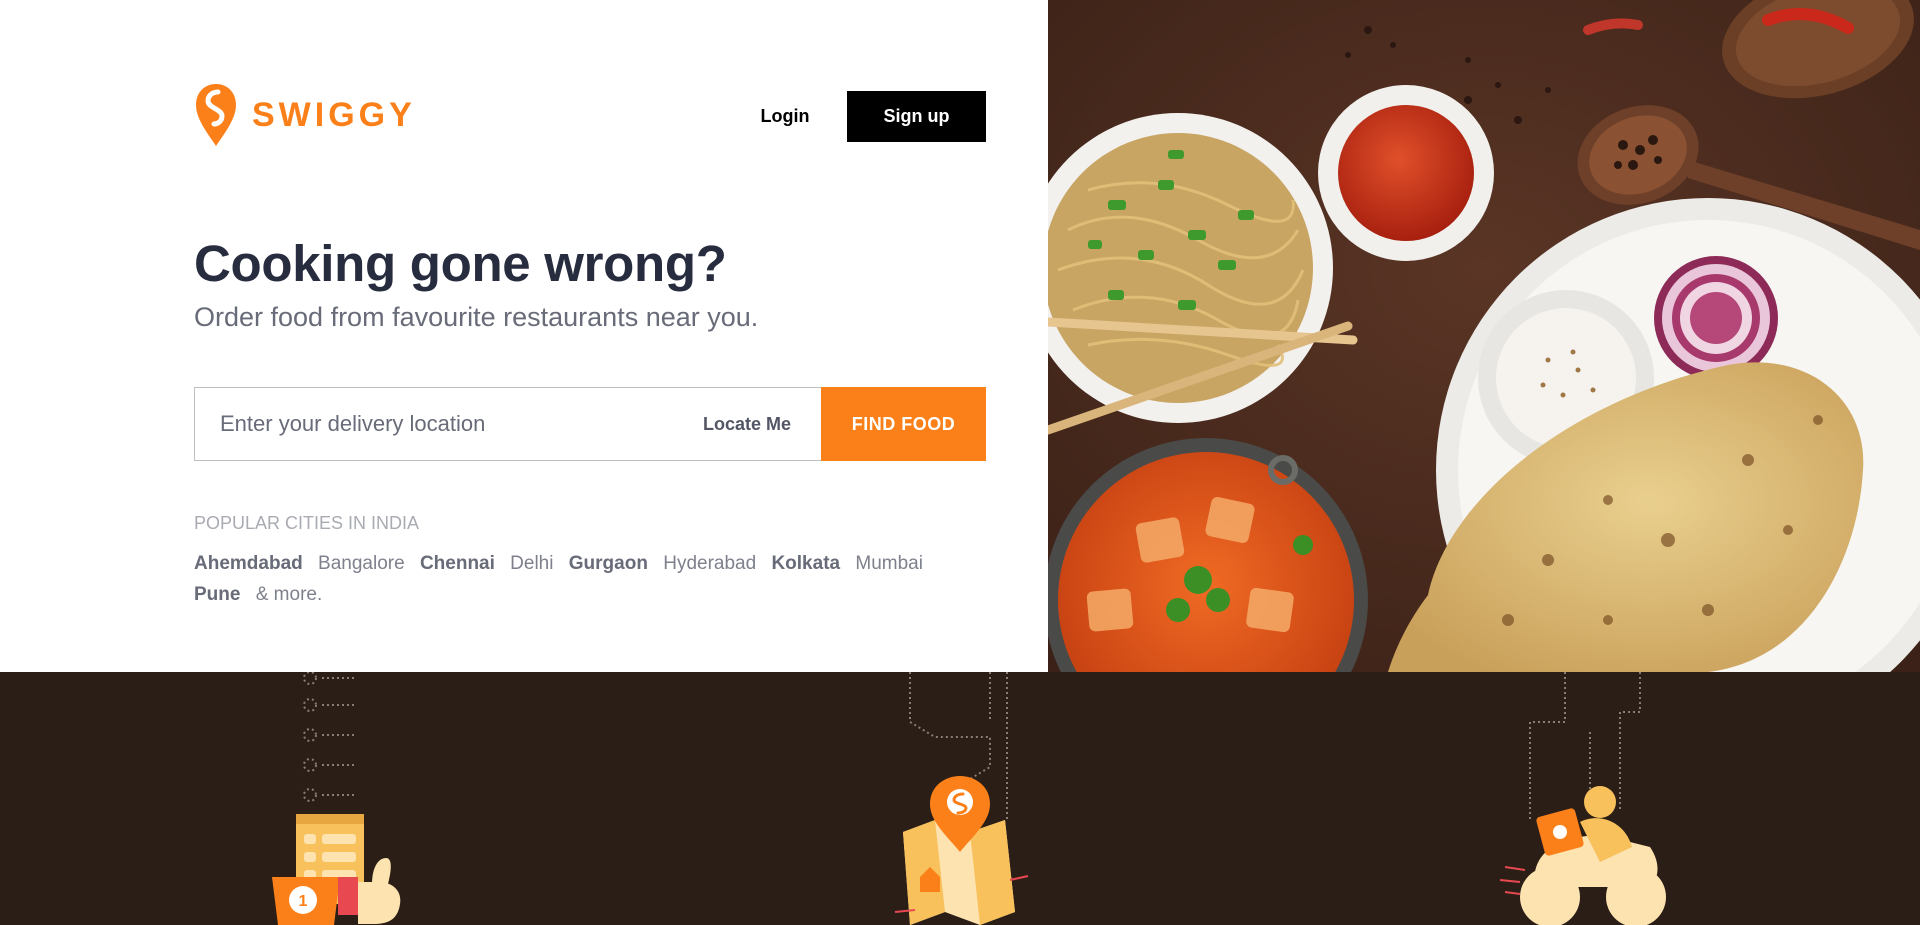 The height and width of the screenshot is (925, 1920). I want to click on brand-name: SWIGGY, so click(334, 114).